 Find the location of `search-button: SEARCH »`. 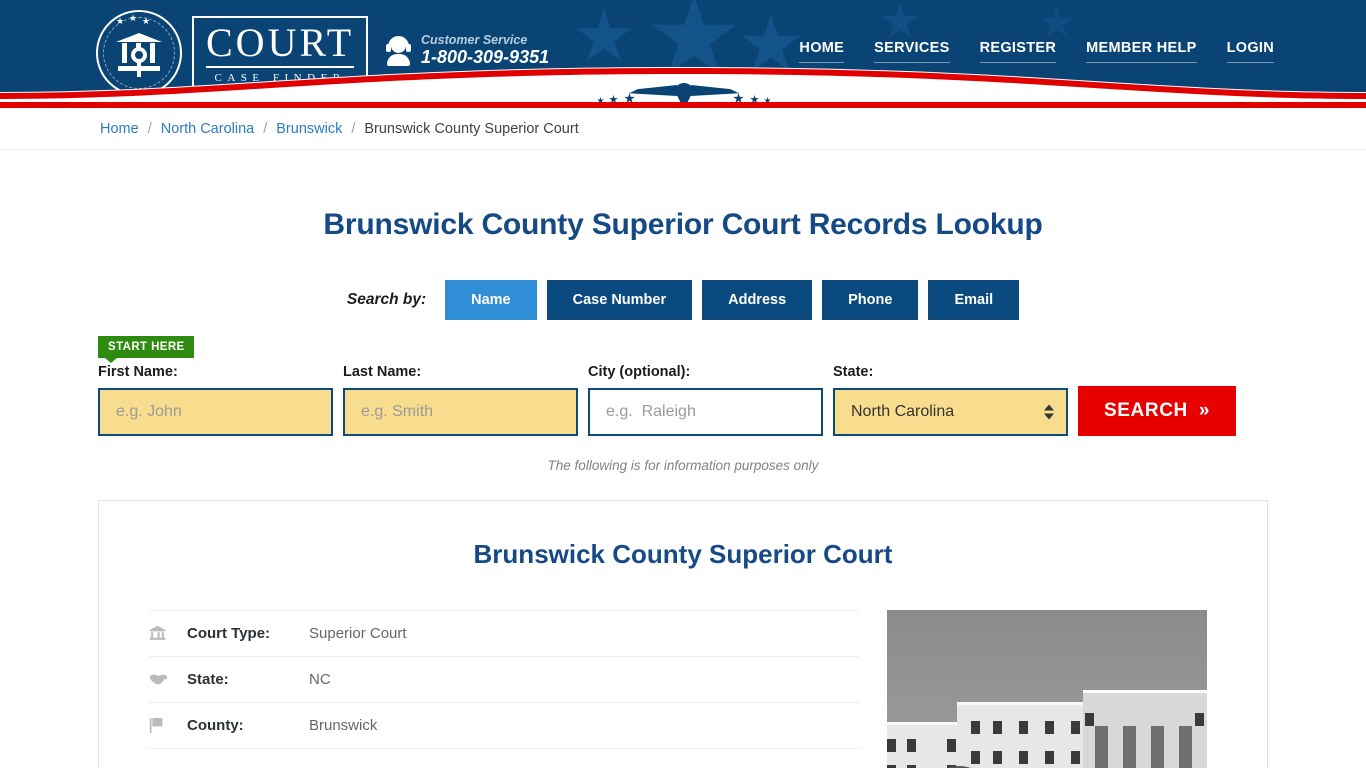

search-button: SEARCH » is located at coordinates (1157, 411).